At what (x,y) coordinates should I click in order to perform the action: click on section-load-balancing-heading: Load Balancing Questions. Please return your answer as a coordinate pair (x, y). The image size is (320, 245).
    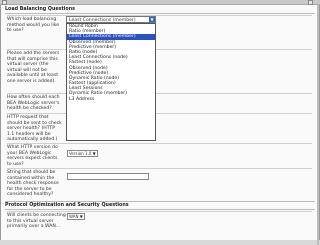
    Looking at the image, I should click on (40, 9).